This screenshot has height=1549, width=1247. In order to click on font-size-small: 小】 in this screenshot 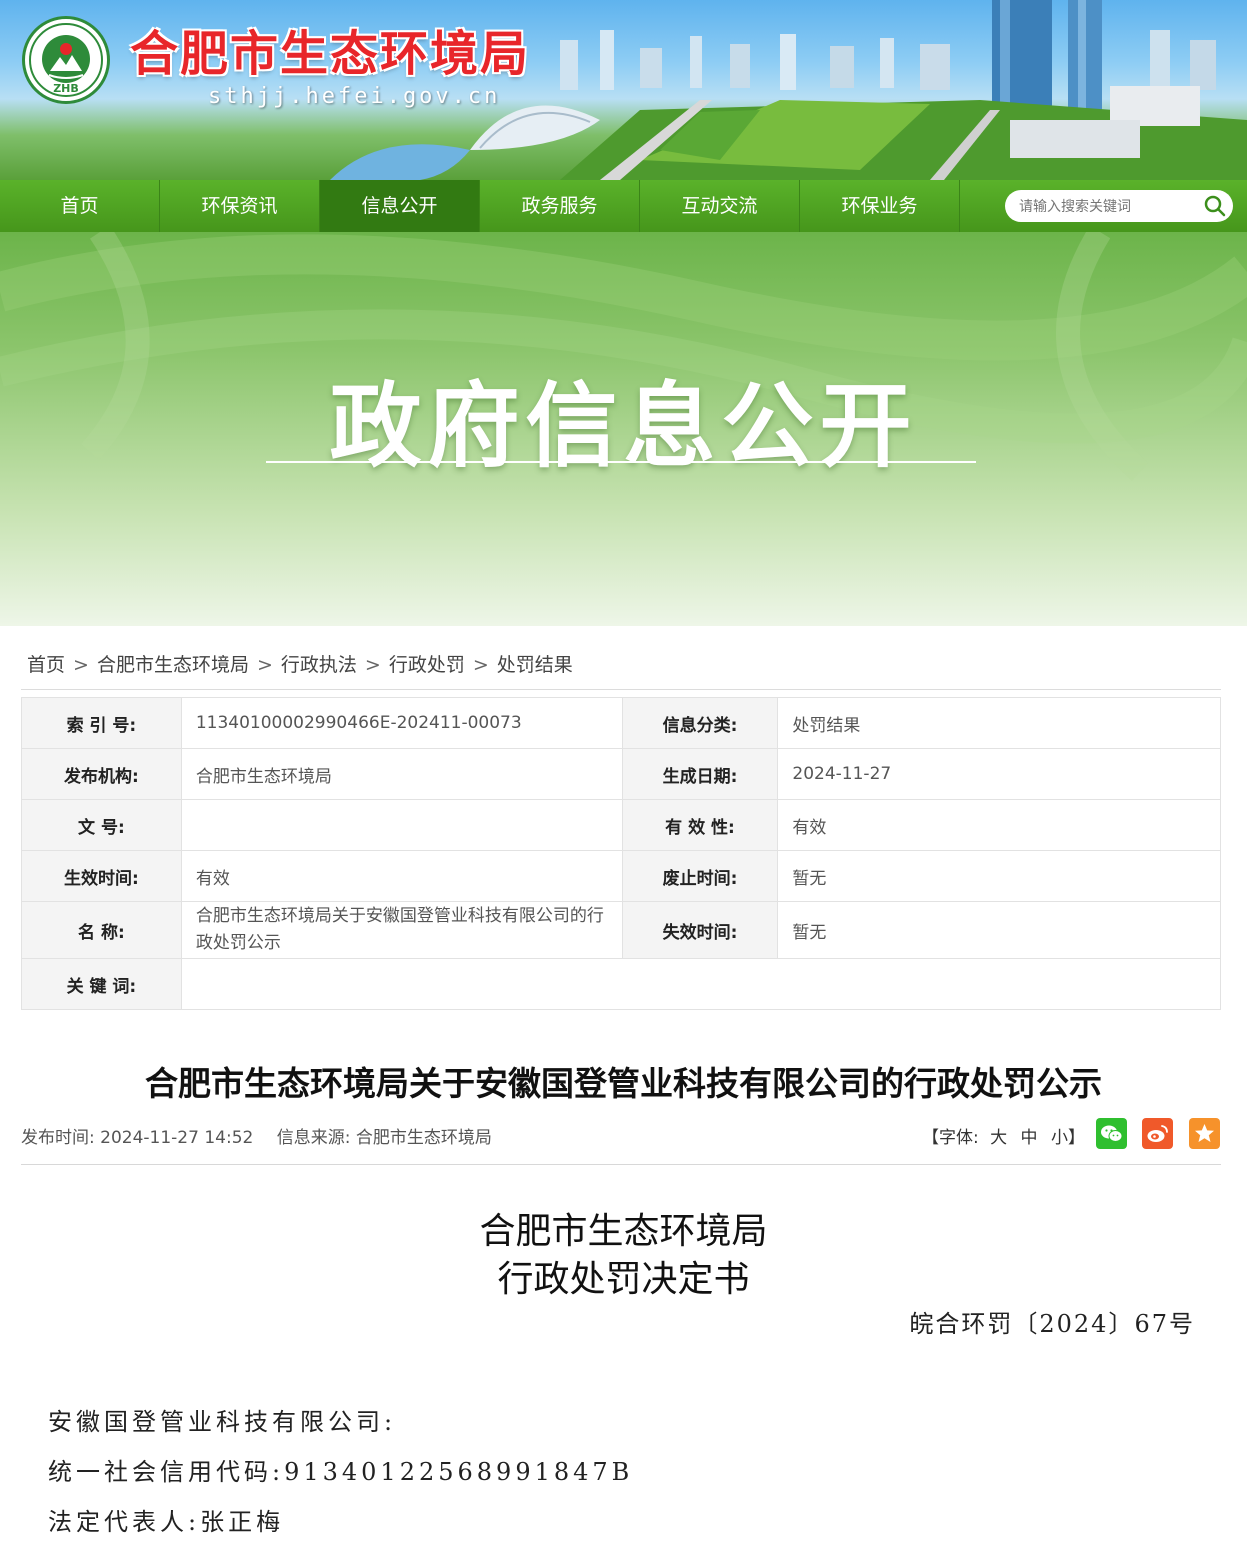, I will do `click(1068, 1138)`.